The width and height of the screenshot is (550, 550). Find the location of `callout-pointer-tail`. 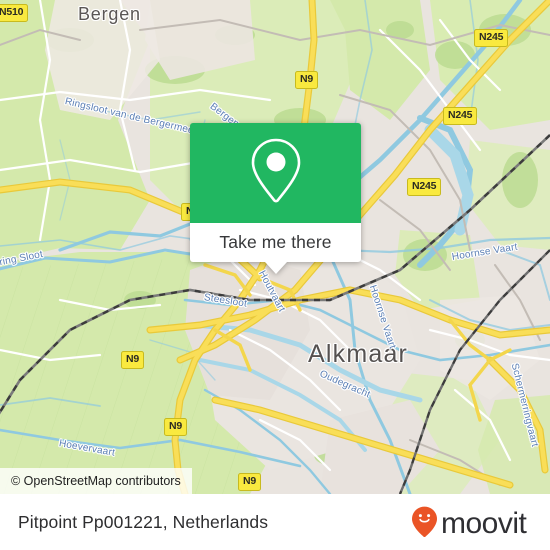

callout-pointer-tail is located at coordinates (275, 268).